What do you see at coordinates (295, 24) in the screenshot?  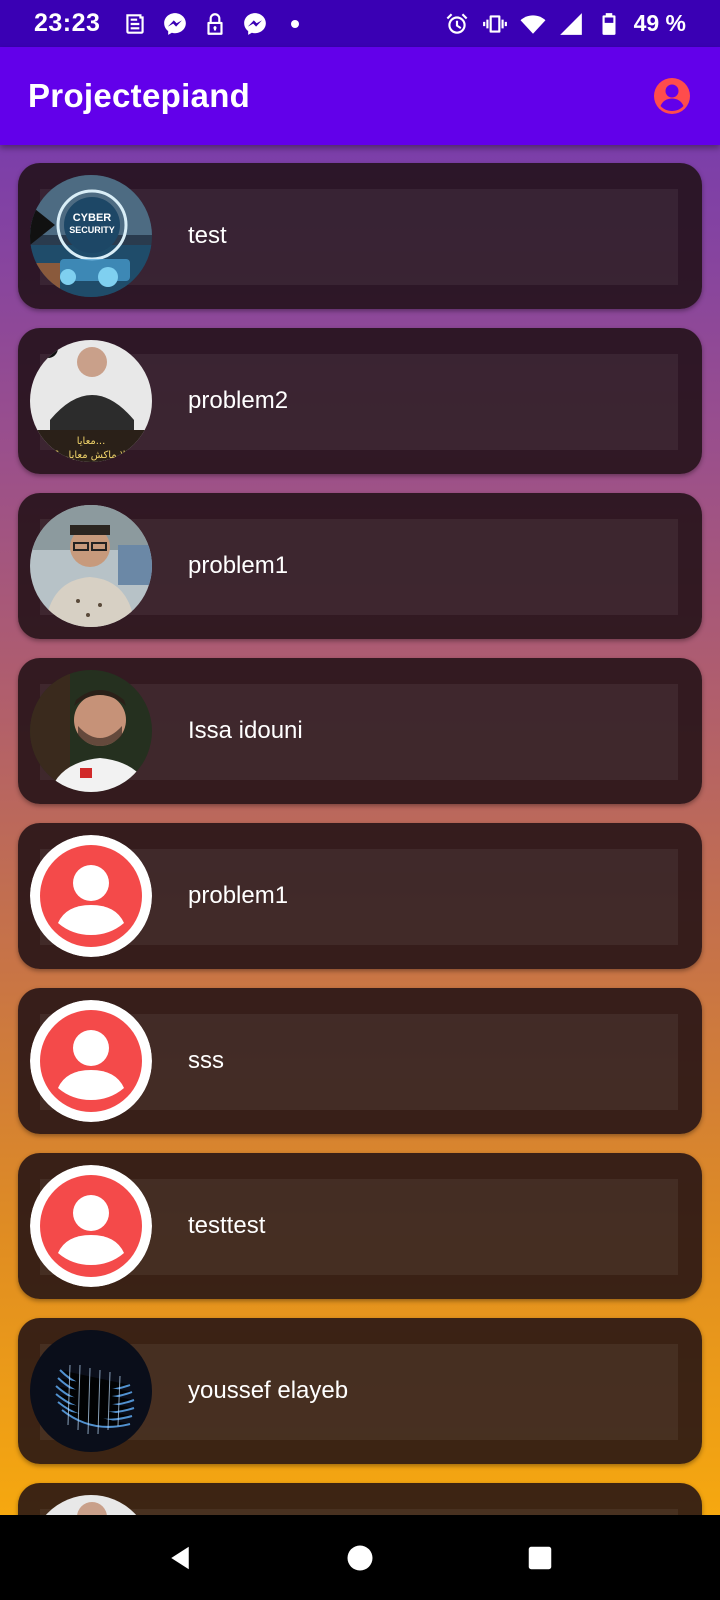 I see `dot-icon` at bounding box center [295, 24].